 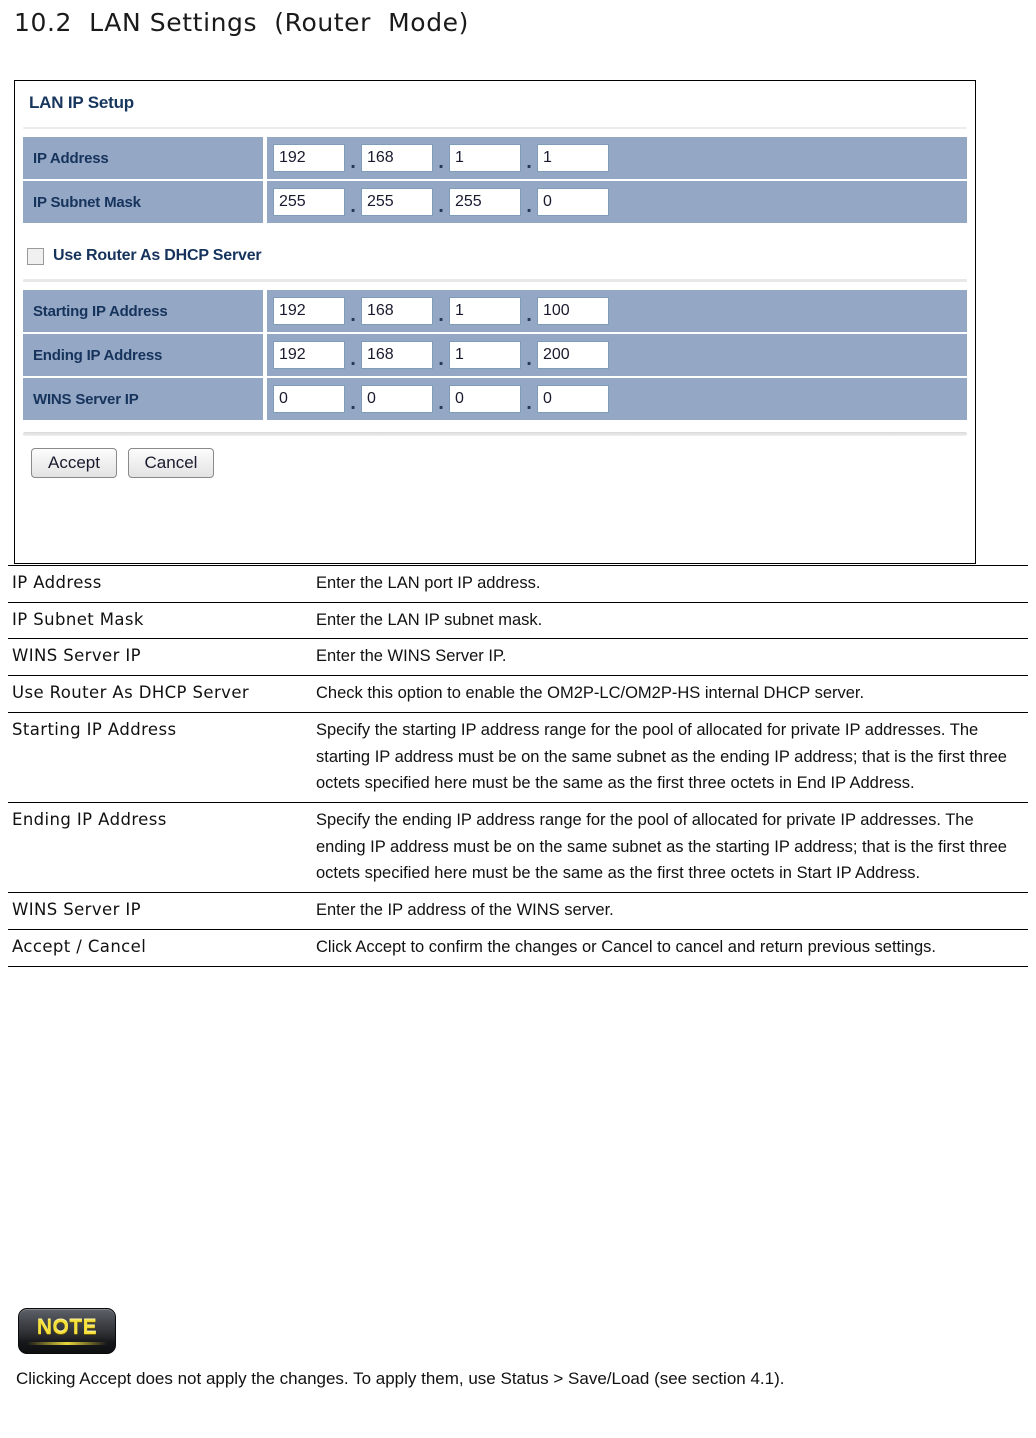 What do you see at coordinates (485, 355) in the screenshot?
I see `ending-ip-octet-3: 1` at bounding box center [485, 355].